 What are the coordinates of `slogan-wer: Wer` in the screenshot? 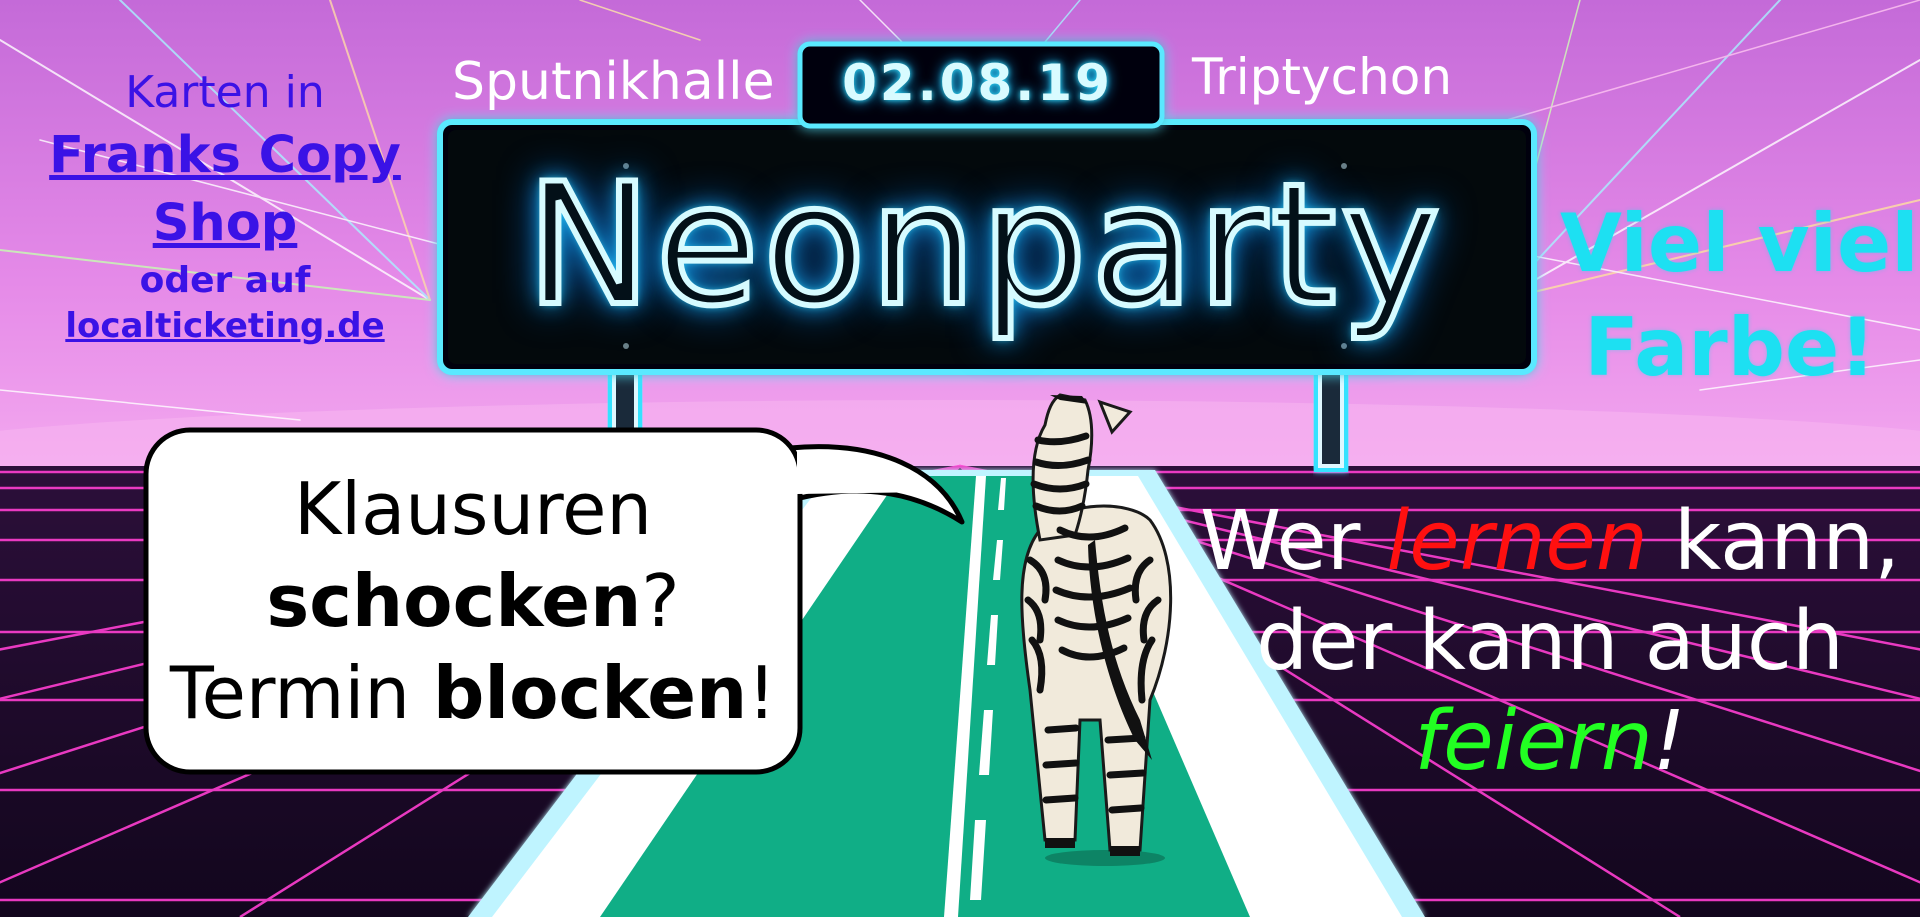 It's located at (1293, 541).